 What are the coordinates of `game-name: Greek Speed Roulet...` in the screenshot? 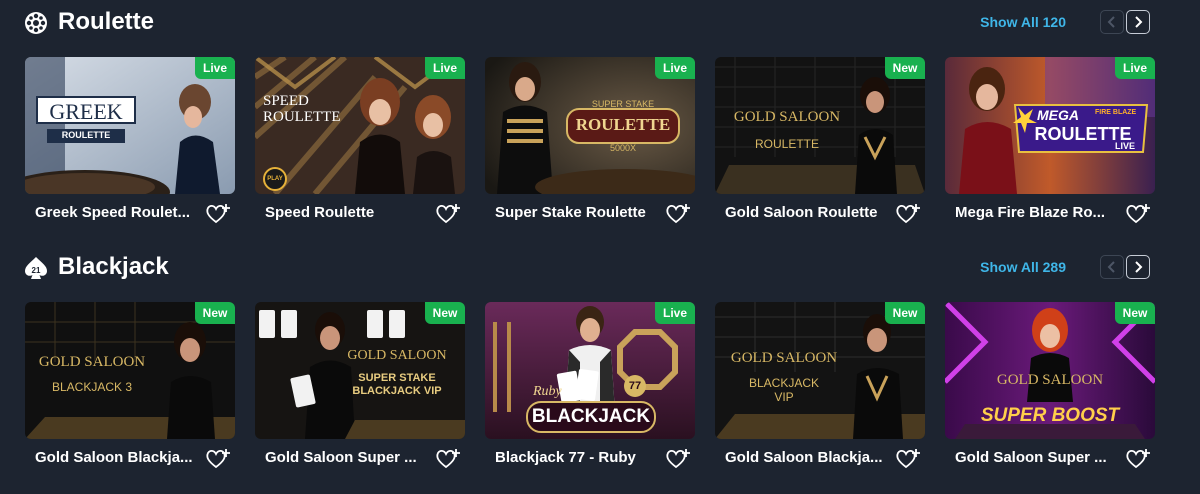 It's located at (117, 213).